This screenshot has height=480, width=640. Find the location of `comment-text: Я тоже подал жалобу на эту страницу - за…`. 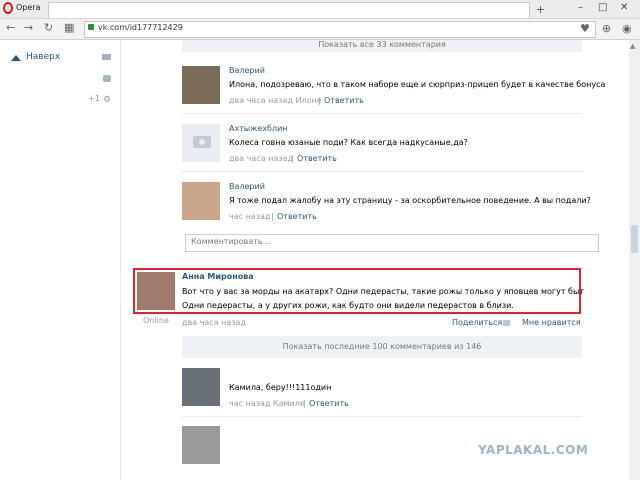

comment-text: Я тоже подал жалобу на эту страницу - за… is located at coordinates (410, 200).